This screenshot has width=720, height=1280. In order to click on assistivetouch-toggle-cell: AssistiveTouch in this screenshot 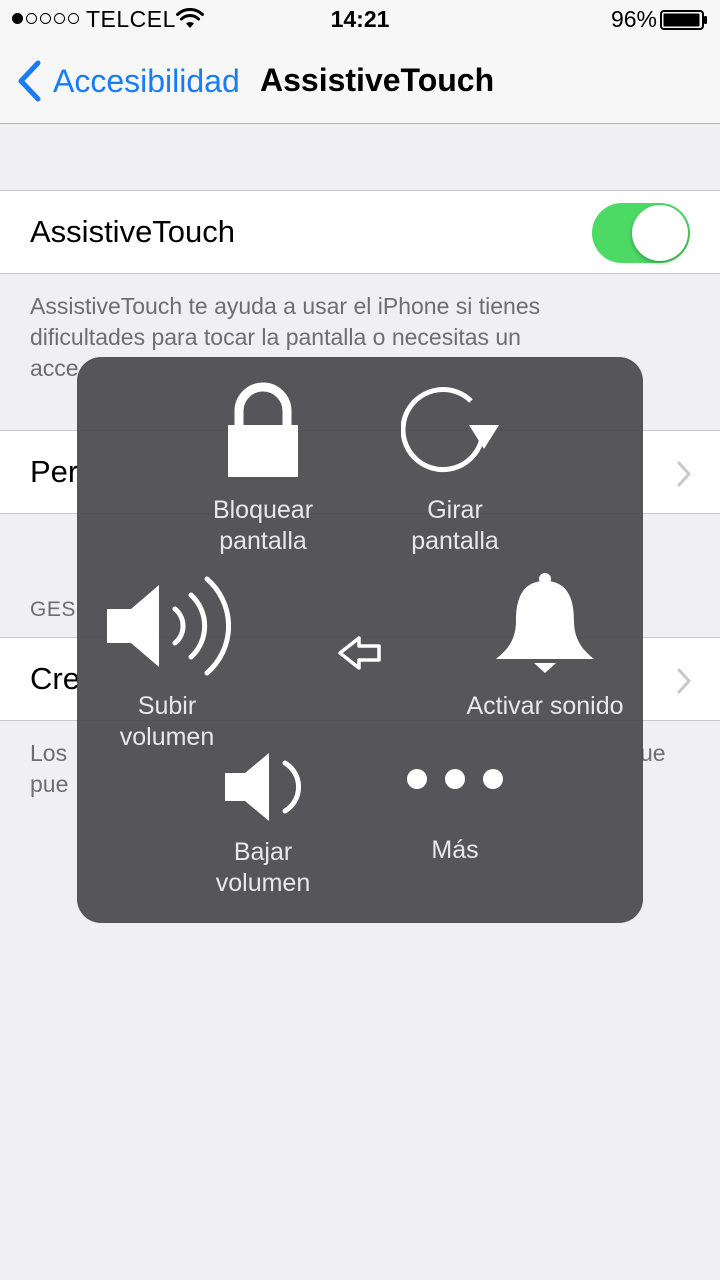, I will do `click(360, 232)`.